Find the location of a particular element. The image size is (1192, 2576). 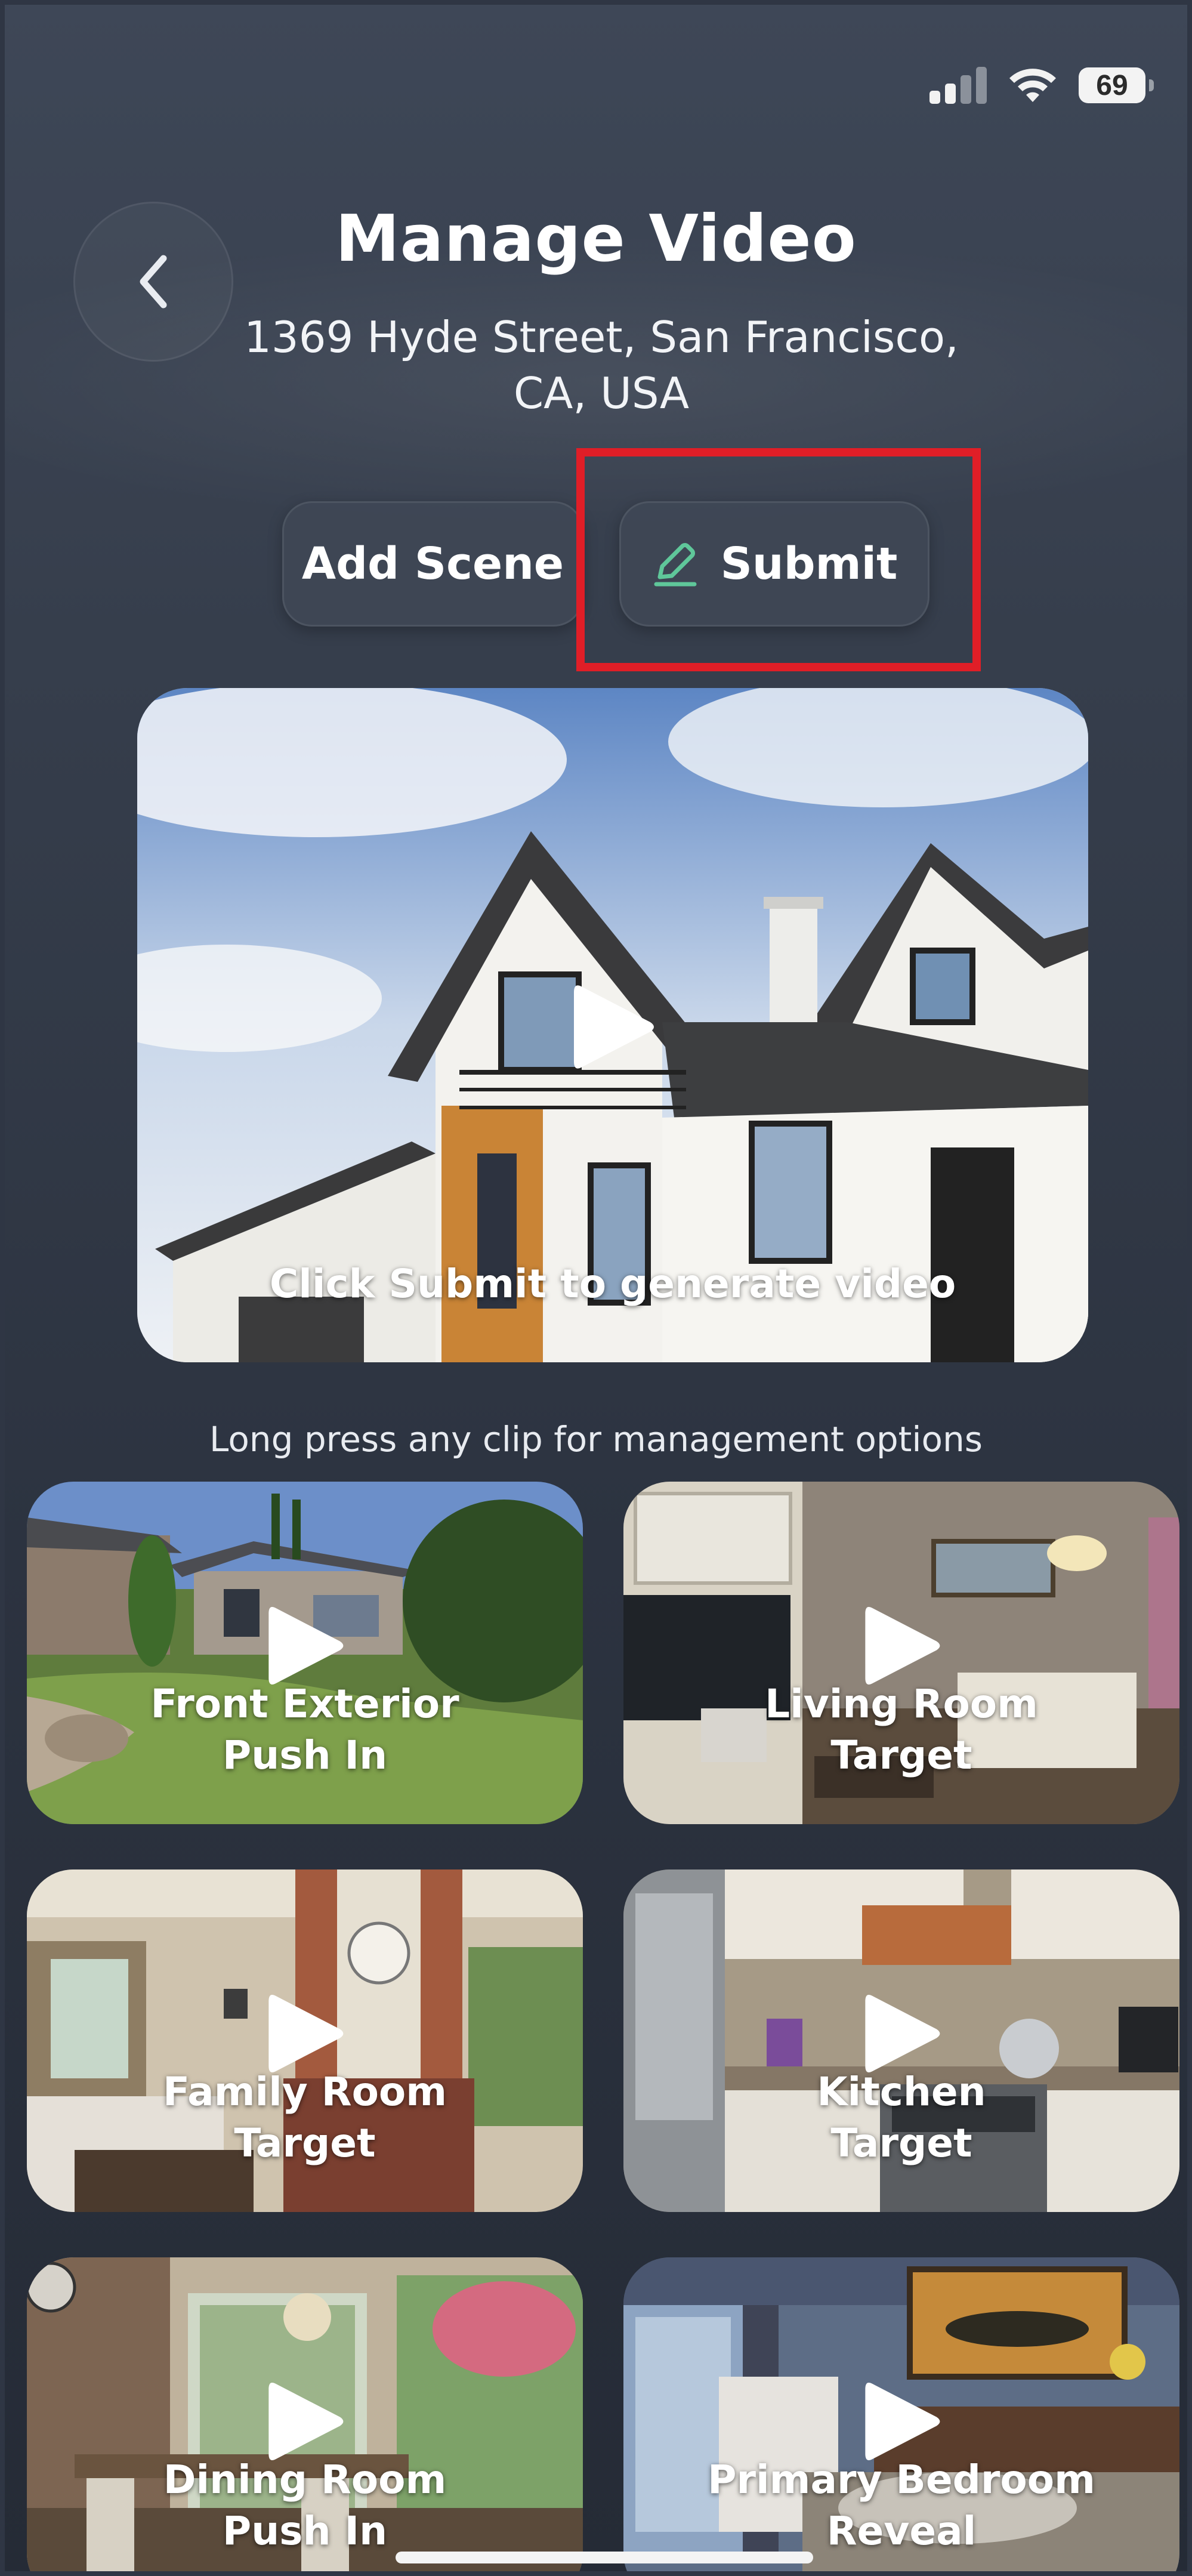

battery-indicator: 69 is located at coordinates (1116, 85).